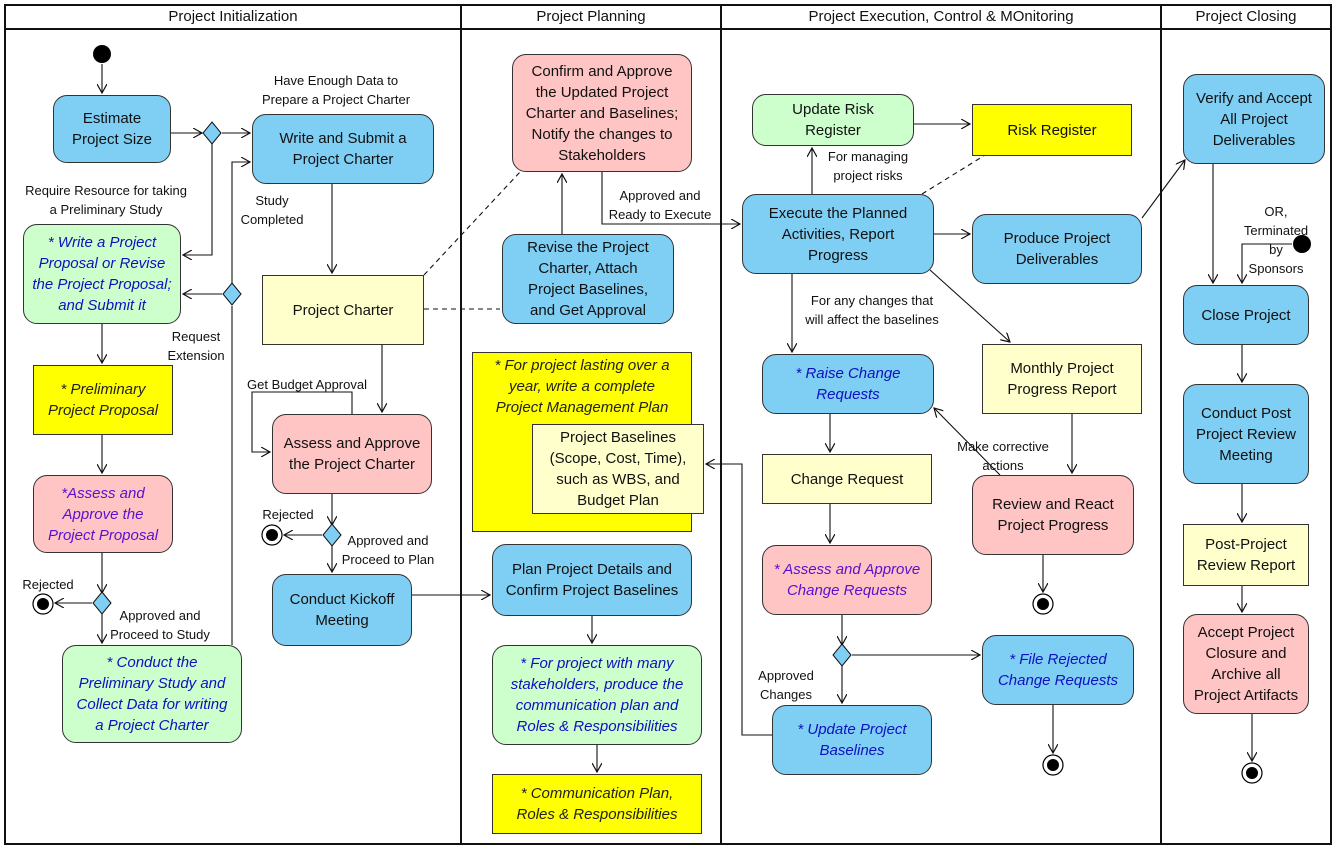 The image size is (1335, 849). What do you see at coordinates (868, 166) in the screenshot?
I see `edge-label: For managing project risks` at bounding box center [868, 166].